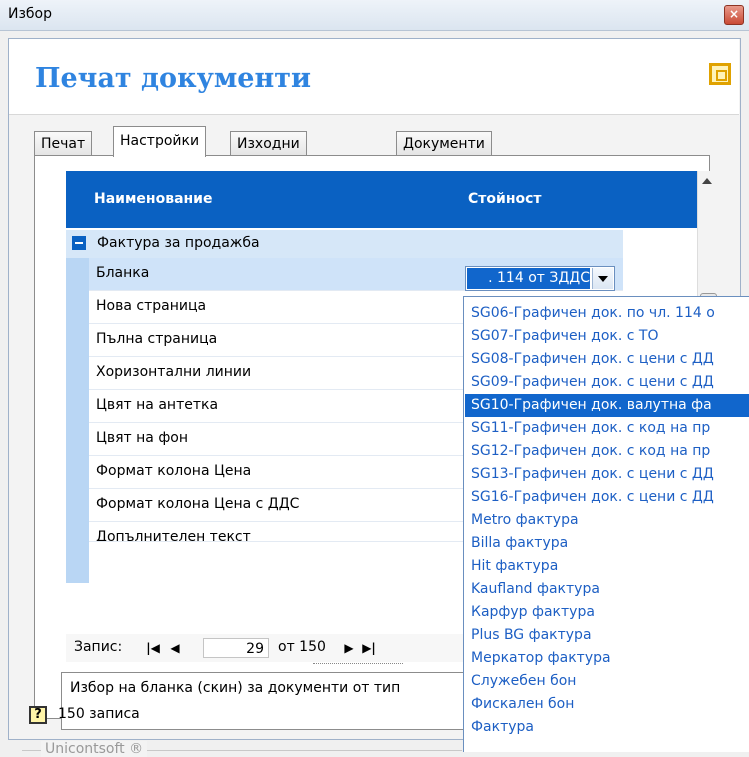 The height and width of the screenshot is (757, 749). Describe the element at coordinates (528, 278) in the screenshot. I see `template-select-value: . 114 от ЗДДС` at that location.